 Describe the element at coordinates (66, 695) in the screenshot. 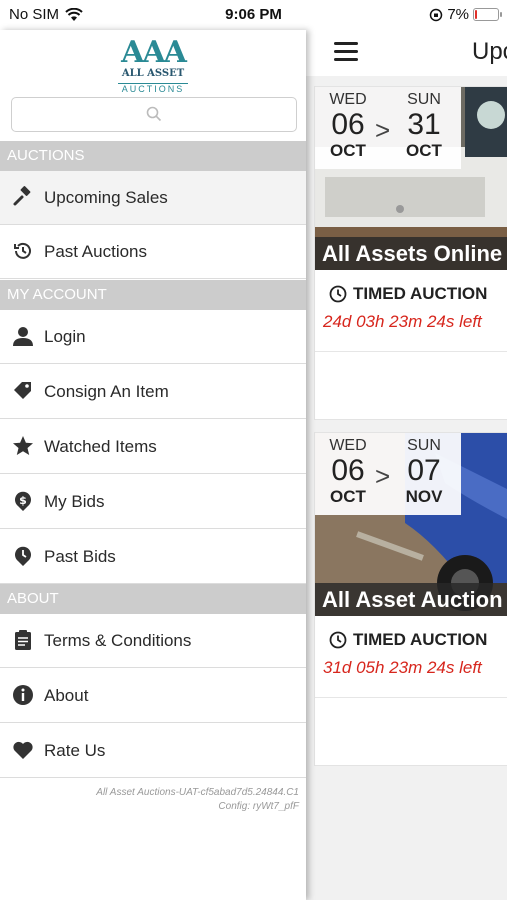

I see `menu-label: About` at that location.